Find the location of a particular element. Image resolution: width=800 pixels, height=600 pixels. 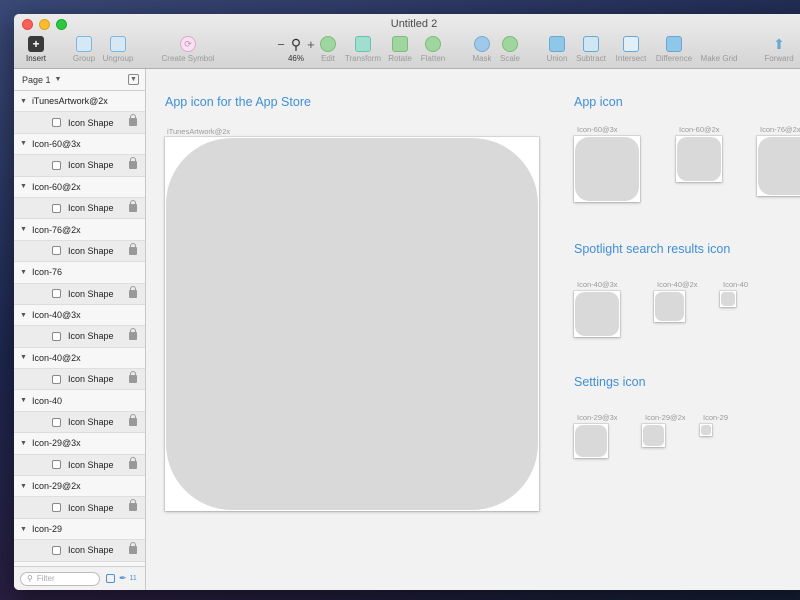

layer-group: ▼ Icon-60@2x is located at coordinates (79, 187).